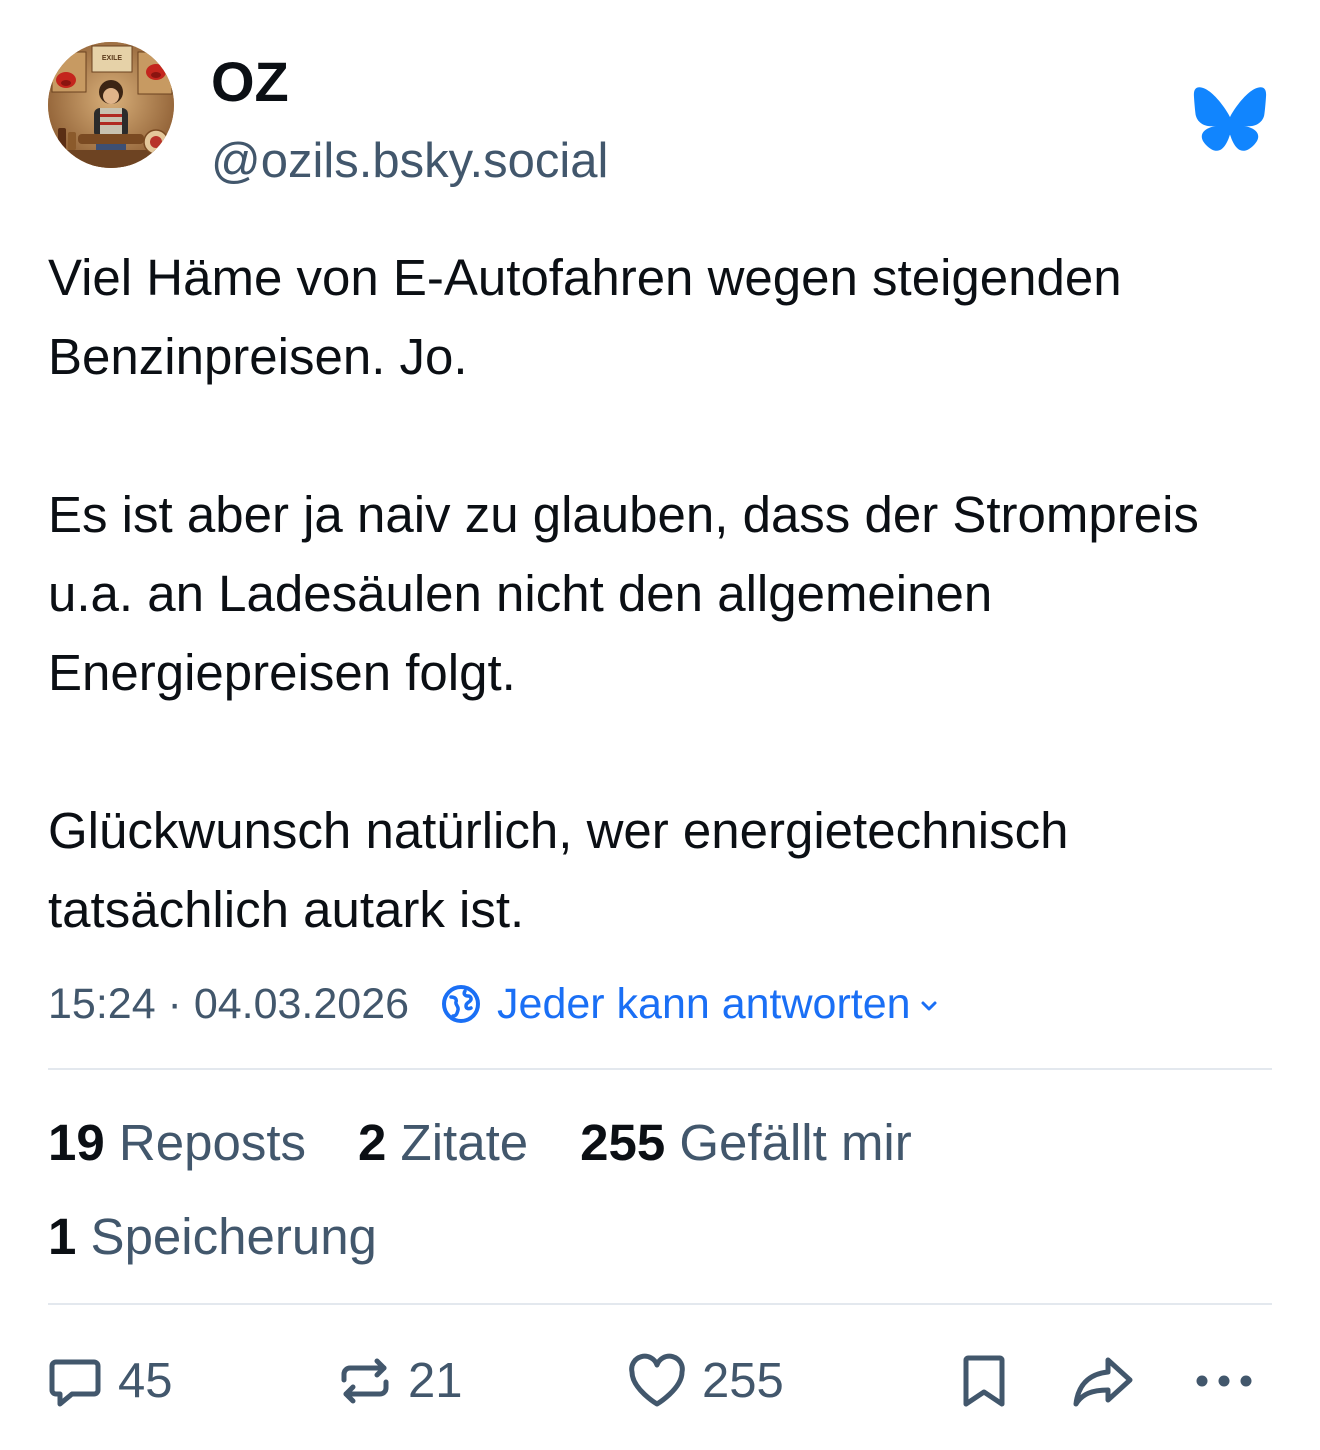 The height and width of the screenshot is (1450, 1320). What do you see at coordinates (62, 1236) in the screenshot?
I see `saves-count: 1` at bounding box center [62, 1236].